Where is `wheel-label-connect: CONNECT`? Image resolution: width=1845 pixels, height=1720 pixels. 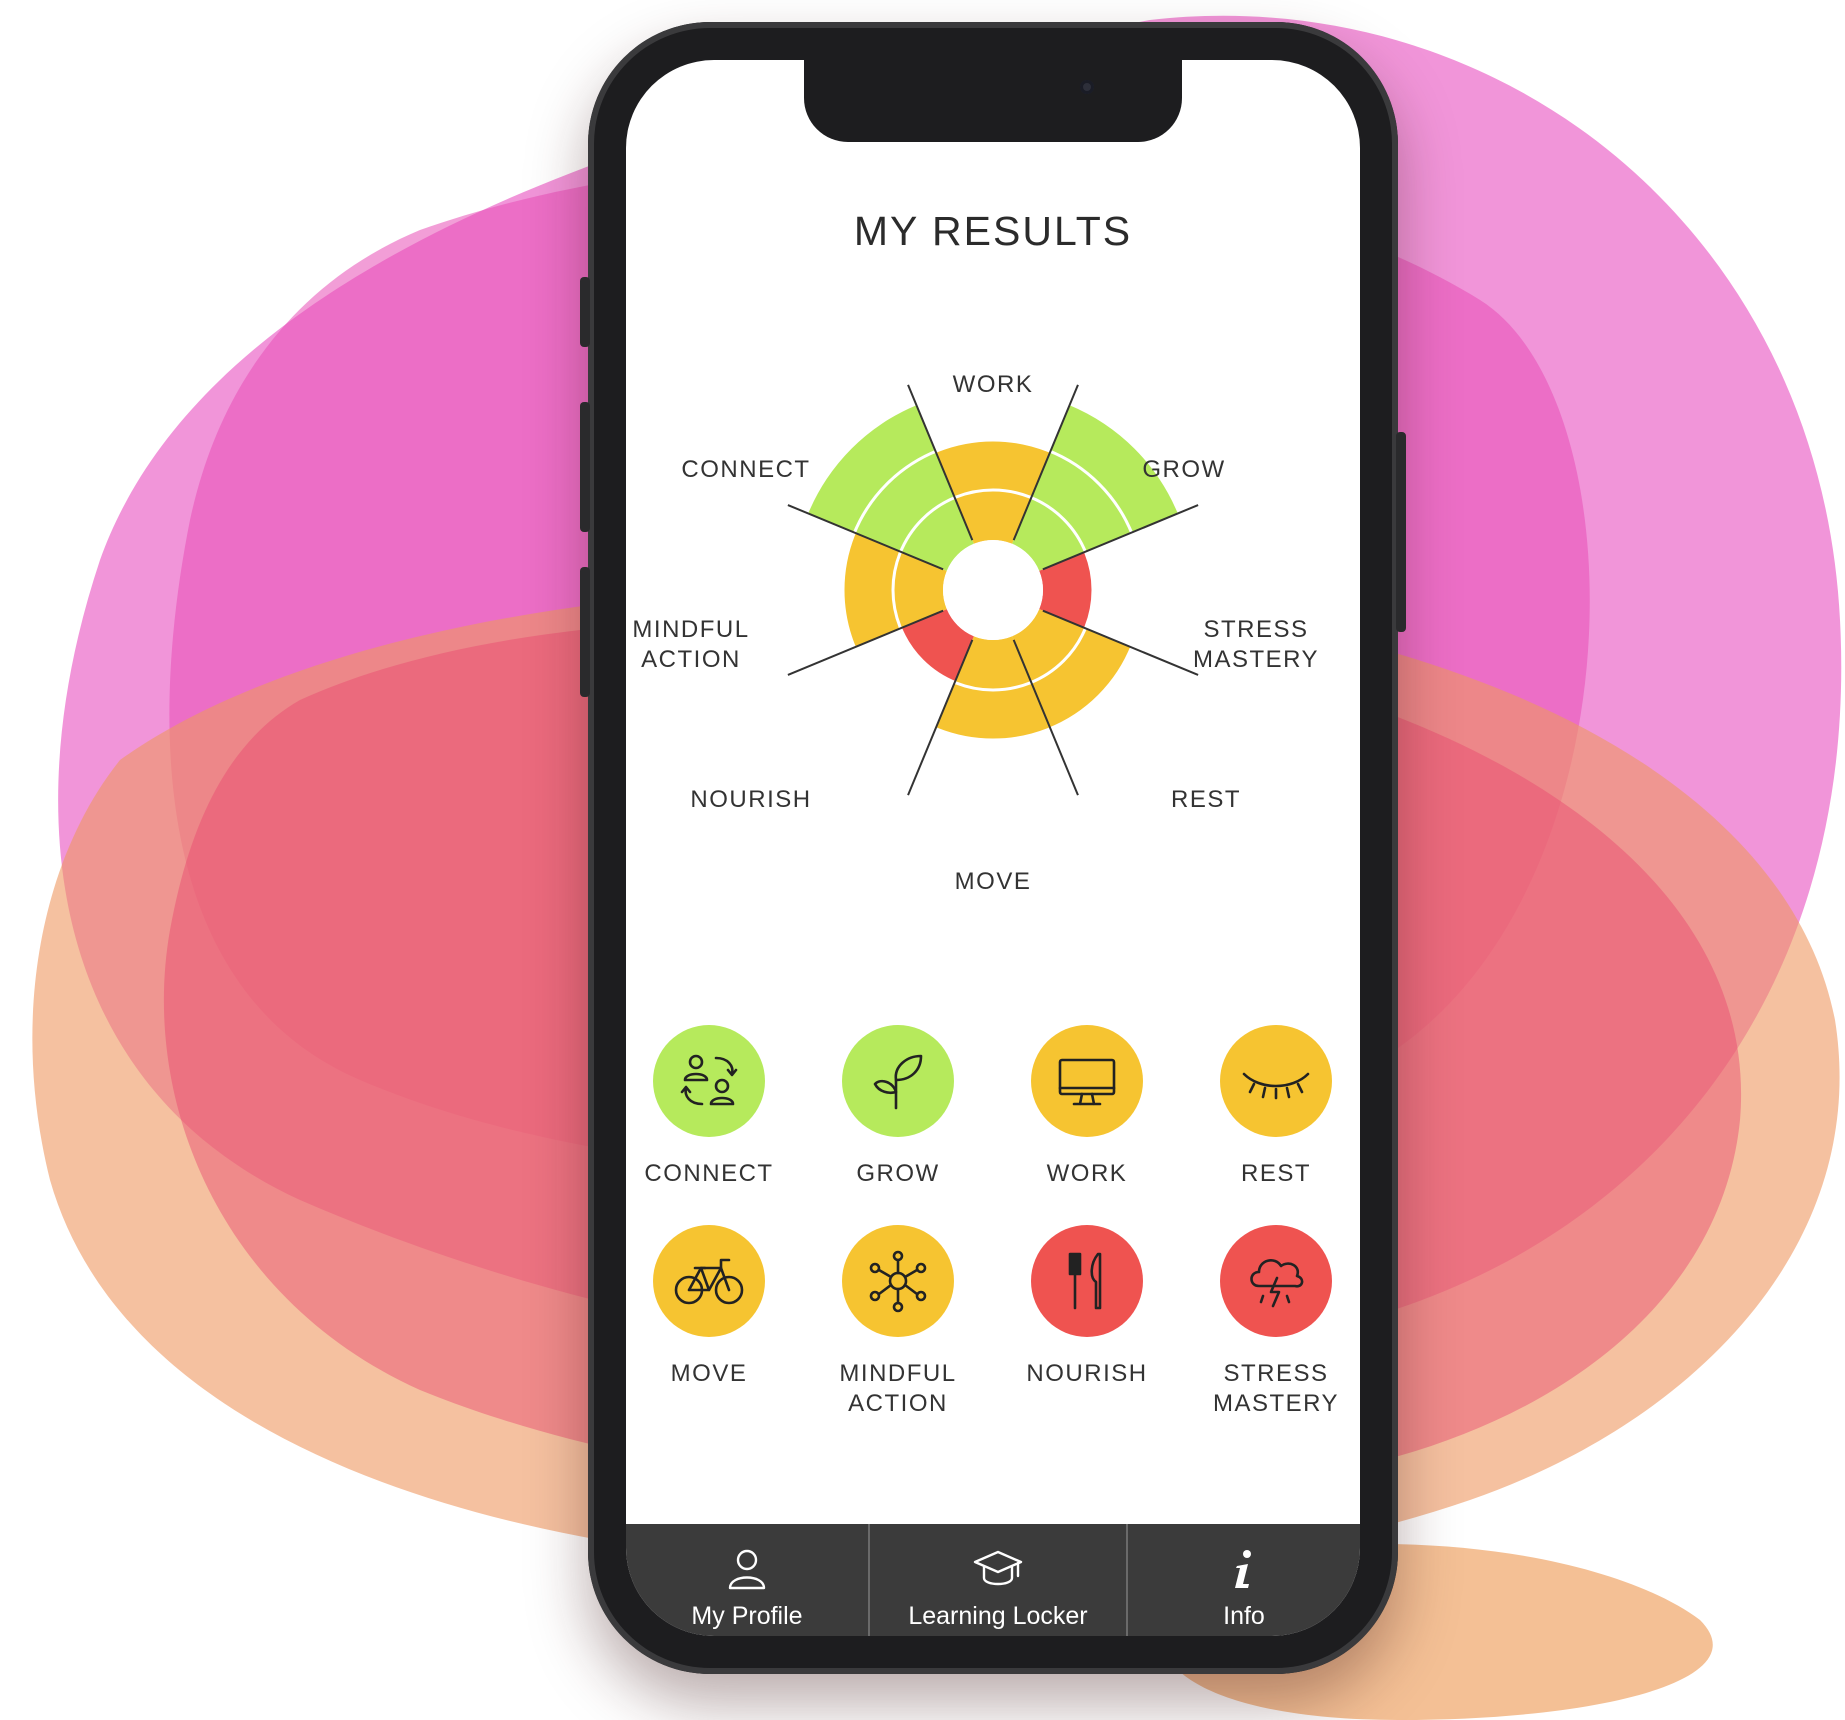 wheel-label-connect: CONNECT is located at coordinates (746, 469).